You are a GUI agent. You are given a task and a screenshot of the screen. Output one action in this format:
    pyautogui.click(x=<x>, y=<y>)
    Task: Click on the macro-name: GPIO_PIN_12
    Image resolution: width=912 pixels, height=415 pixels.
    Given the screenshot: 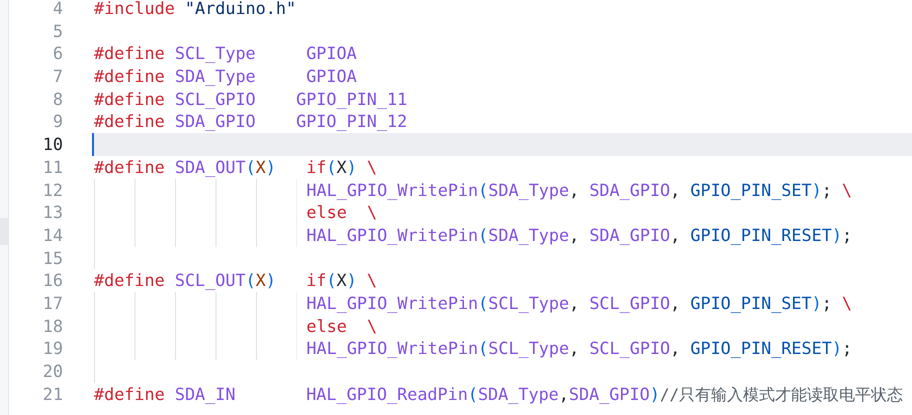 What is the action you would take?
    pyautogui.click(x=351, y=121)
    